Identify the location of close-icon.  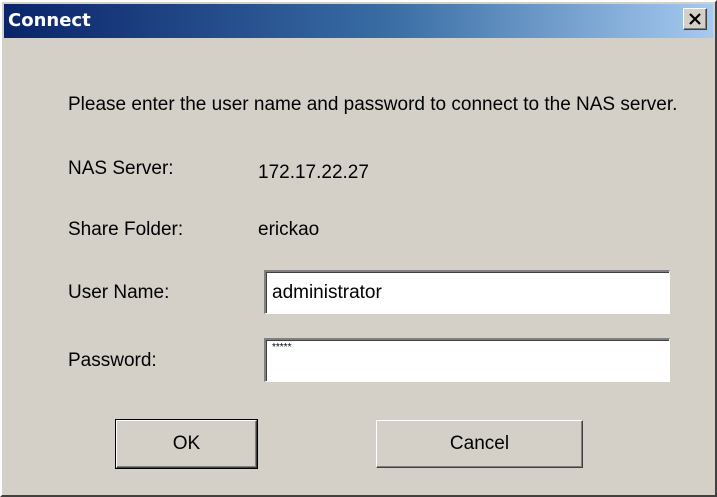
(695, 19).